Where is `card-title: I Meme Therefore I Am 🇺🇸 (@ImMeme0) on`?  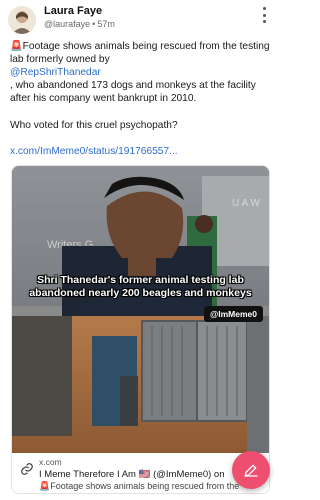
card-title: I Meme Therefore I Am 🇺🇸 (@ImMeme0) on is located at coordinates (132, 474).